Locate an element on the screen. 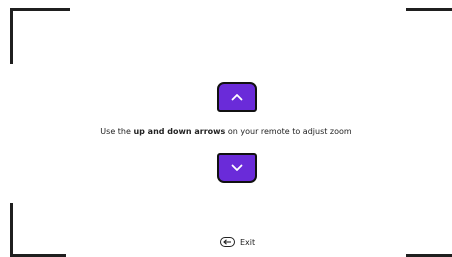  bottom-left-corner-marker-vertical is located at coordinates (11, 230).